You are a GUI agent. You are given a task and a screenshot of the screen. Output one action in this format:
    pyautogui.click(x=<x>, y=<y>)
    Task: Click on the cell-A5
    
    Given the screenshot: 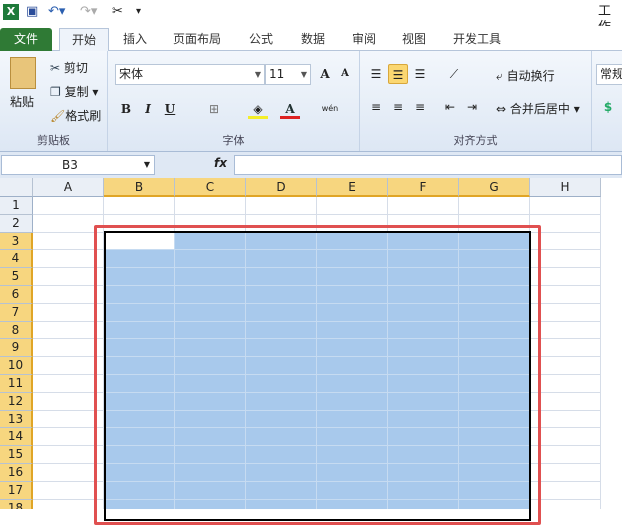 What is the action you would take?
    pyautogui.click(x=68, y=277)
    